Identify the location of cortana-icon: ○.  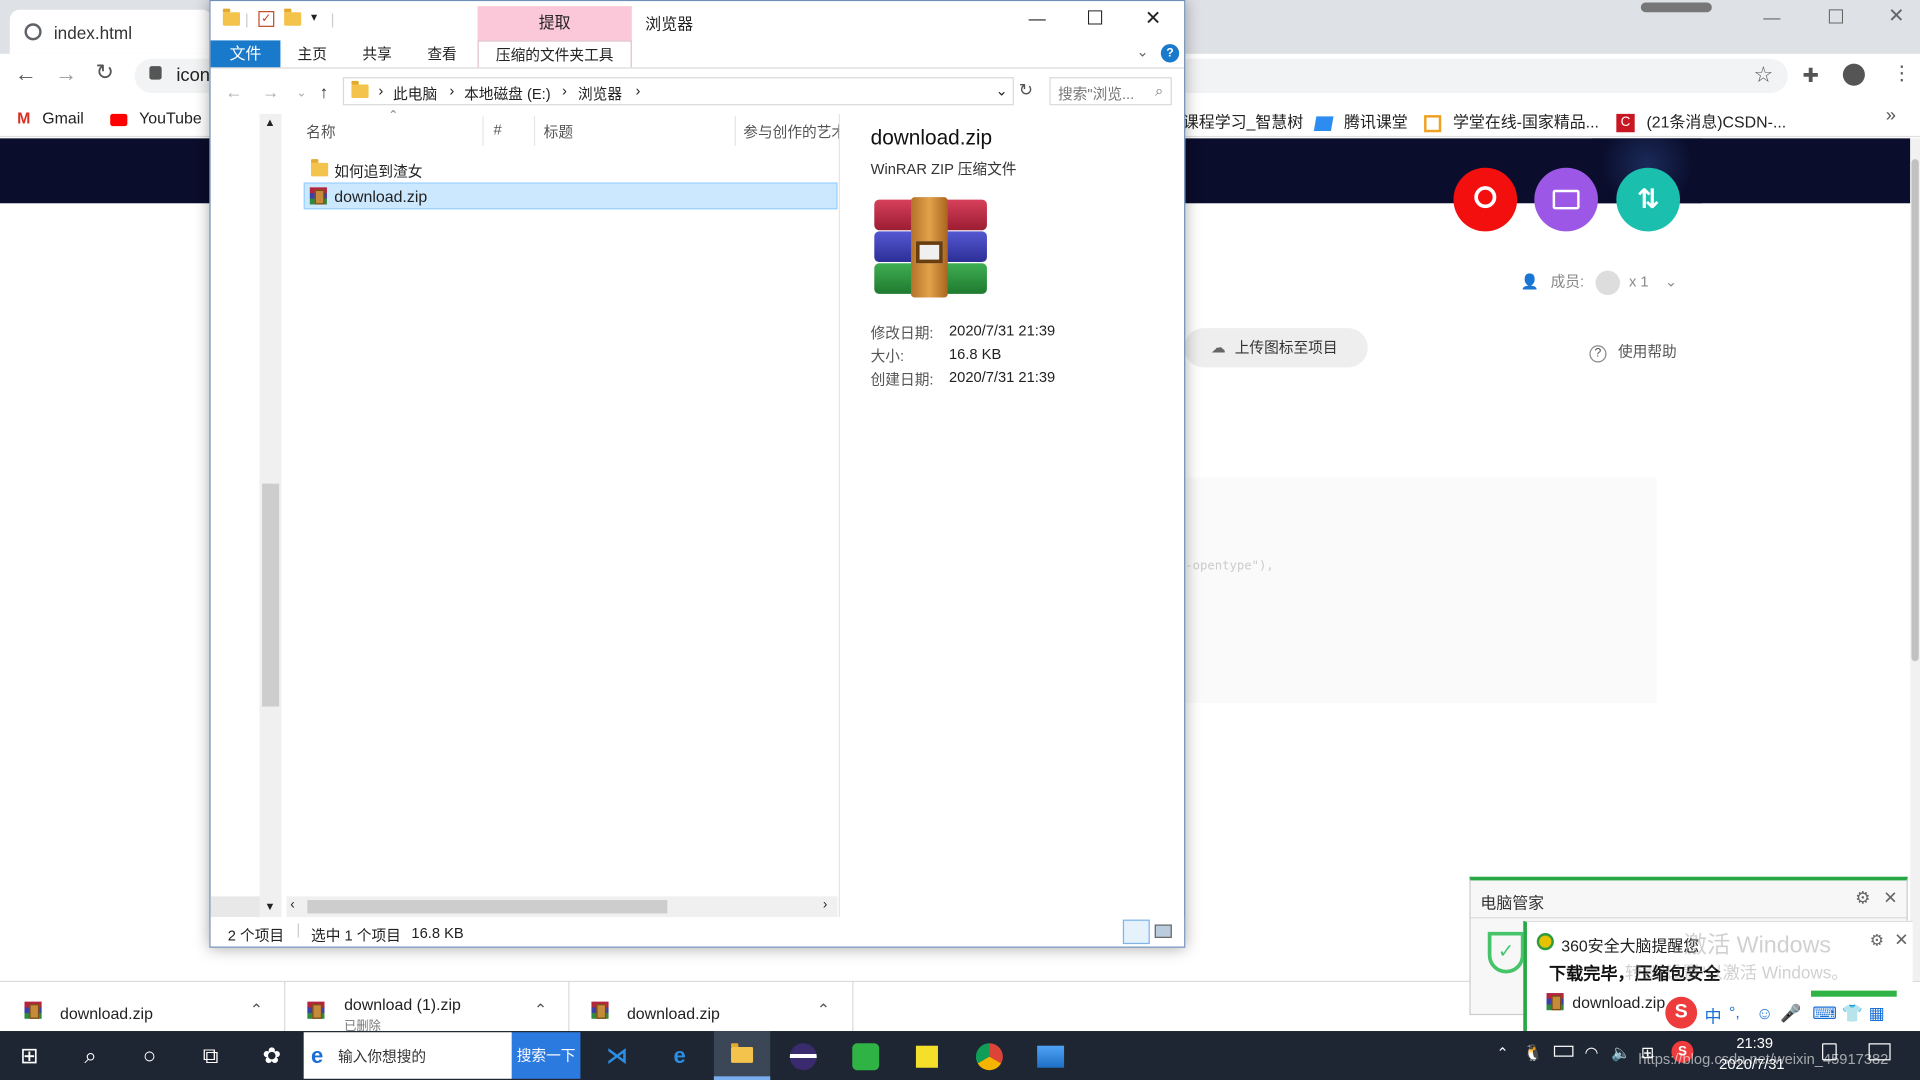
(149, 1055).